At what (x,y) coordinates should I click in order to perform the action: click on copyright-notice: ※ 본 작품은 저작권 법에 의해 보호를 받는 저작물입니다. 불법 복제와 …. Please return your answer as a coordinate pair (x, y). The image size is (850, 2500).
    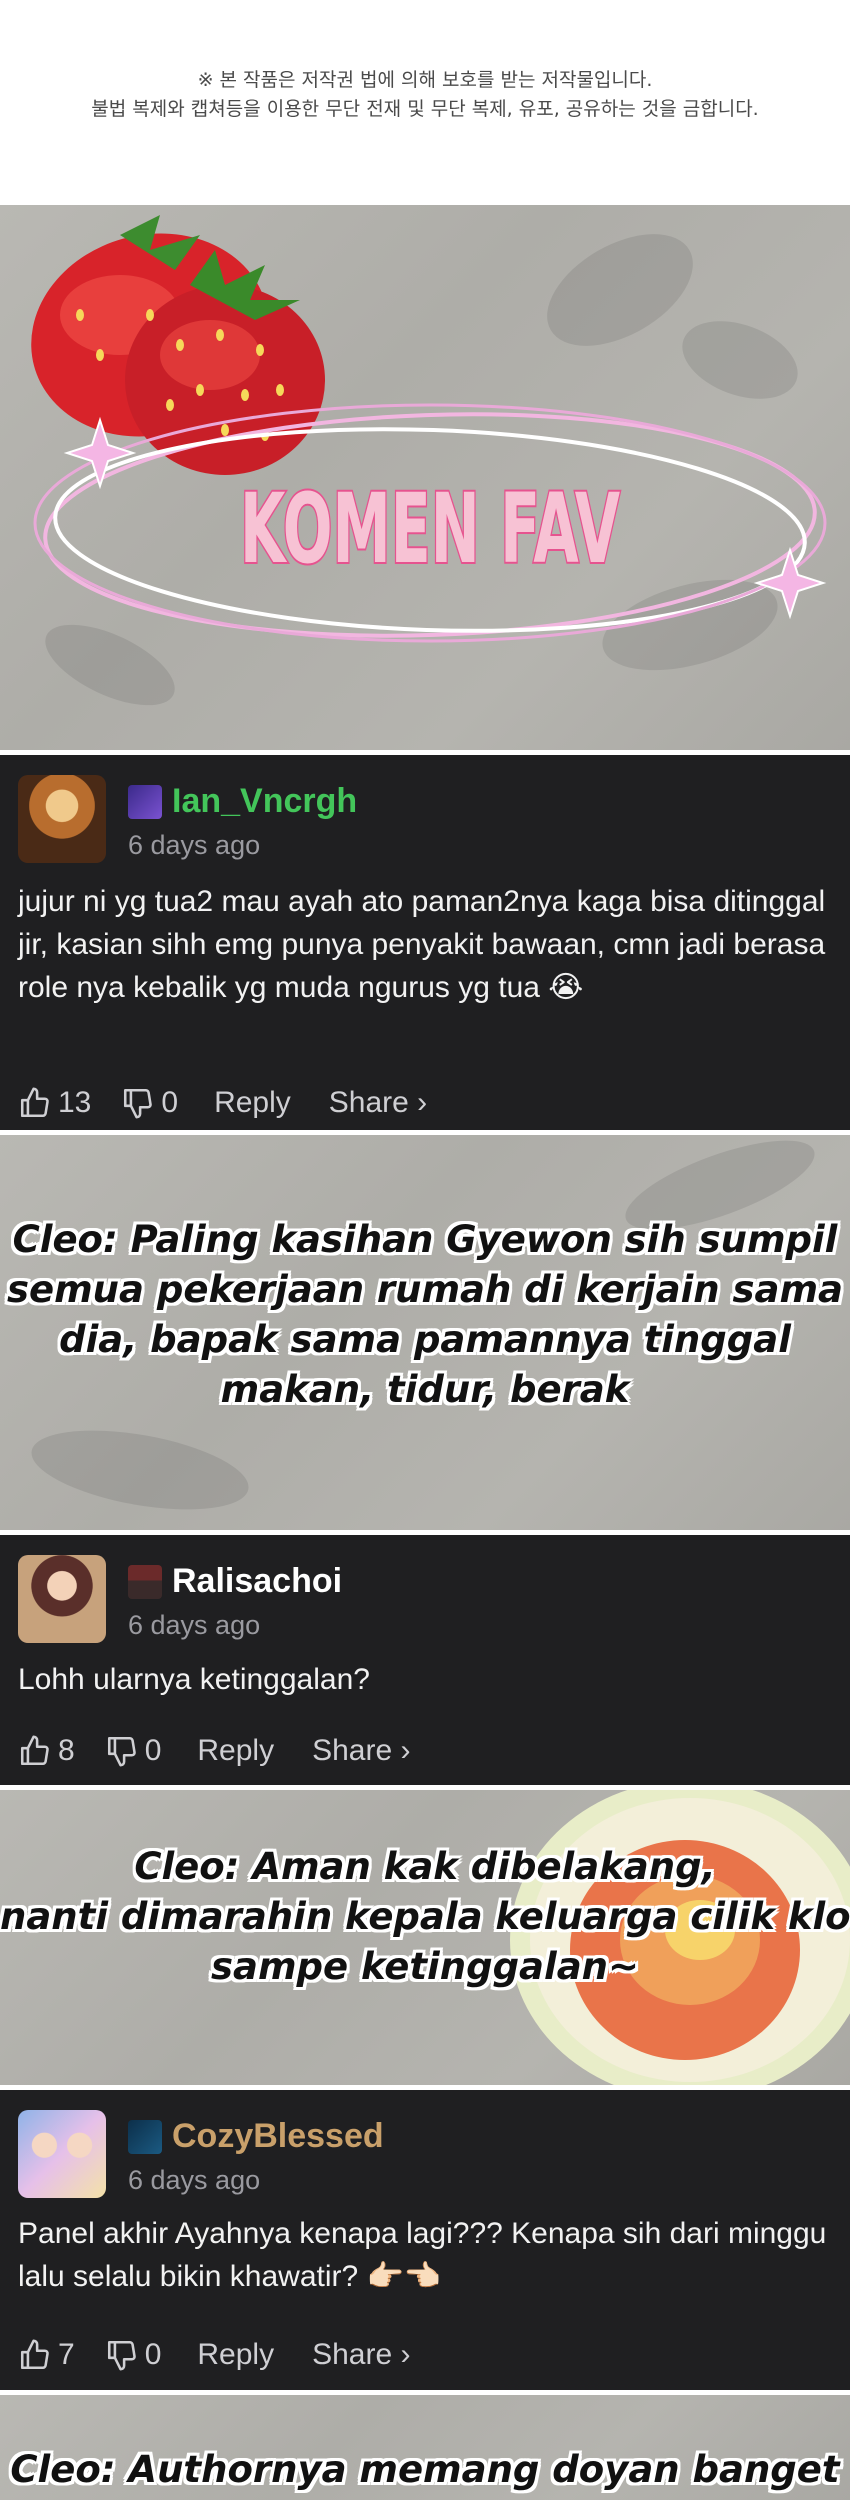
    Looking at the image, I should click on (425, 102).